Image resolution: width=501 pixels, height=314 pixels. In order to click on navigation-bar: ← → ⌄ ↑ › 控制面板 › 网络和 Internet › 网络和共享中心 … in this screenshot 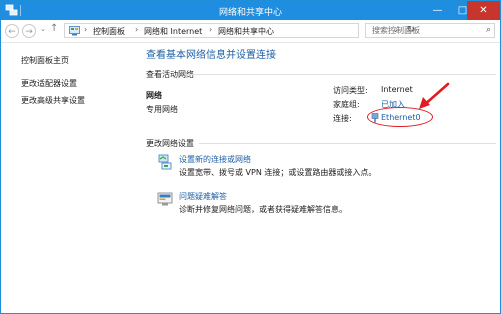, I will do `click(250, 31)`.